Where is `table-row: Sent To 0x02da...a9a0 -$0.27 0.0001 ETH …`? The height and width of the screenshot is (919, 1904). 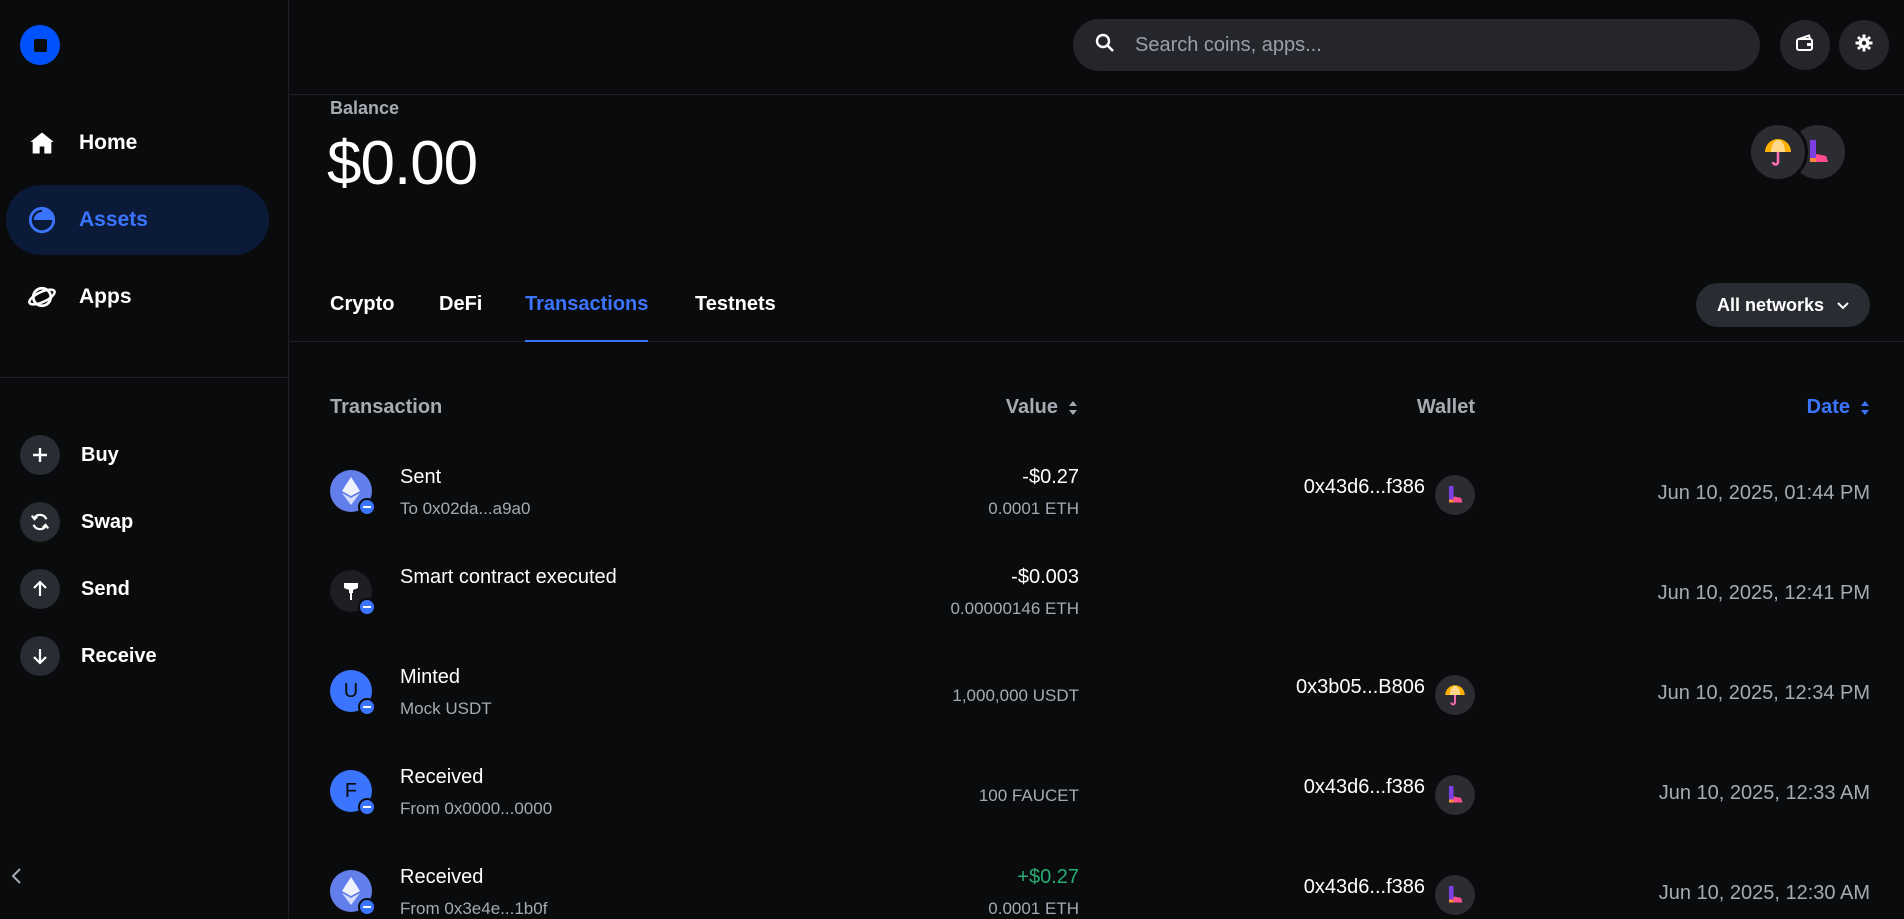 table-row: Sent To 0x02da...a9a0 -$0.27 0.0001 ETH … is located at coordinates (1097, 512).